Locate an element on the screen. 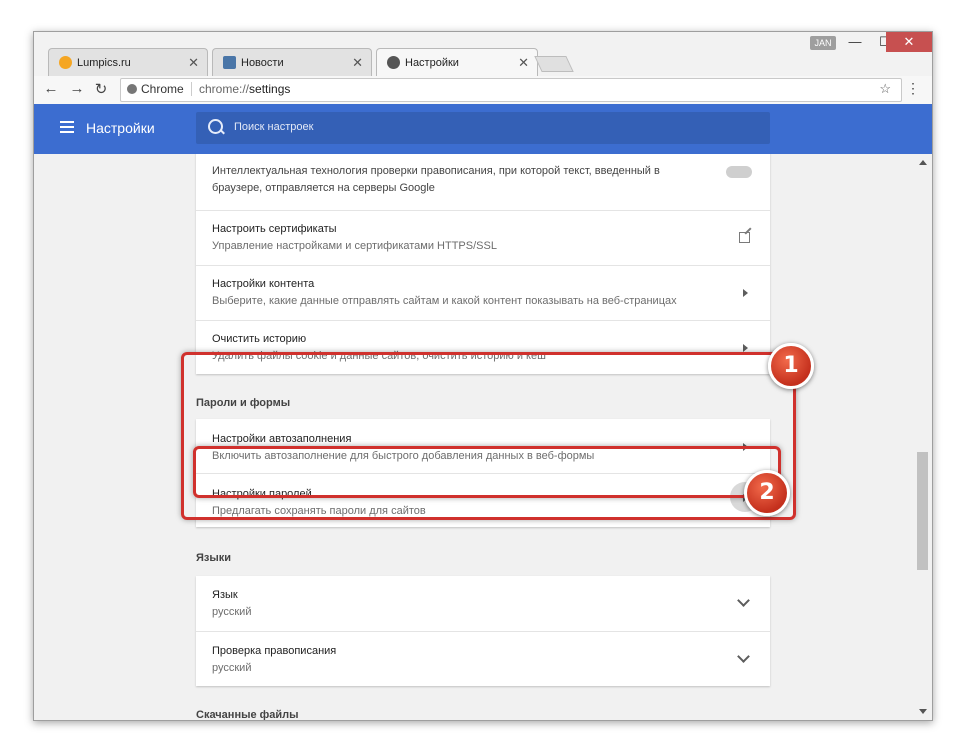  address-bar: Chrome chrome://settings ☆ is located at coordinates (511, 90).